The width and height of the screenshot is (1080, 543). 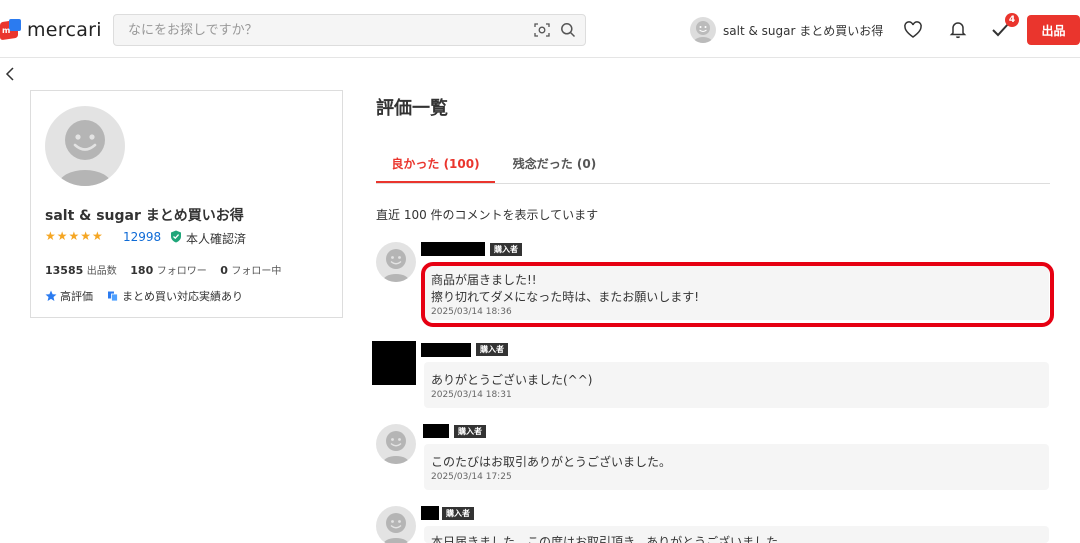 What do you see at coordinates (182, 271) in the screenshot?
I see `followers-label: フォロワー` at bounding box center [182, 271].